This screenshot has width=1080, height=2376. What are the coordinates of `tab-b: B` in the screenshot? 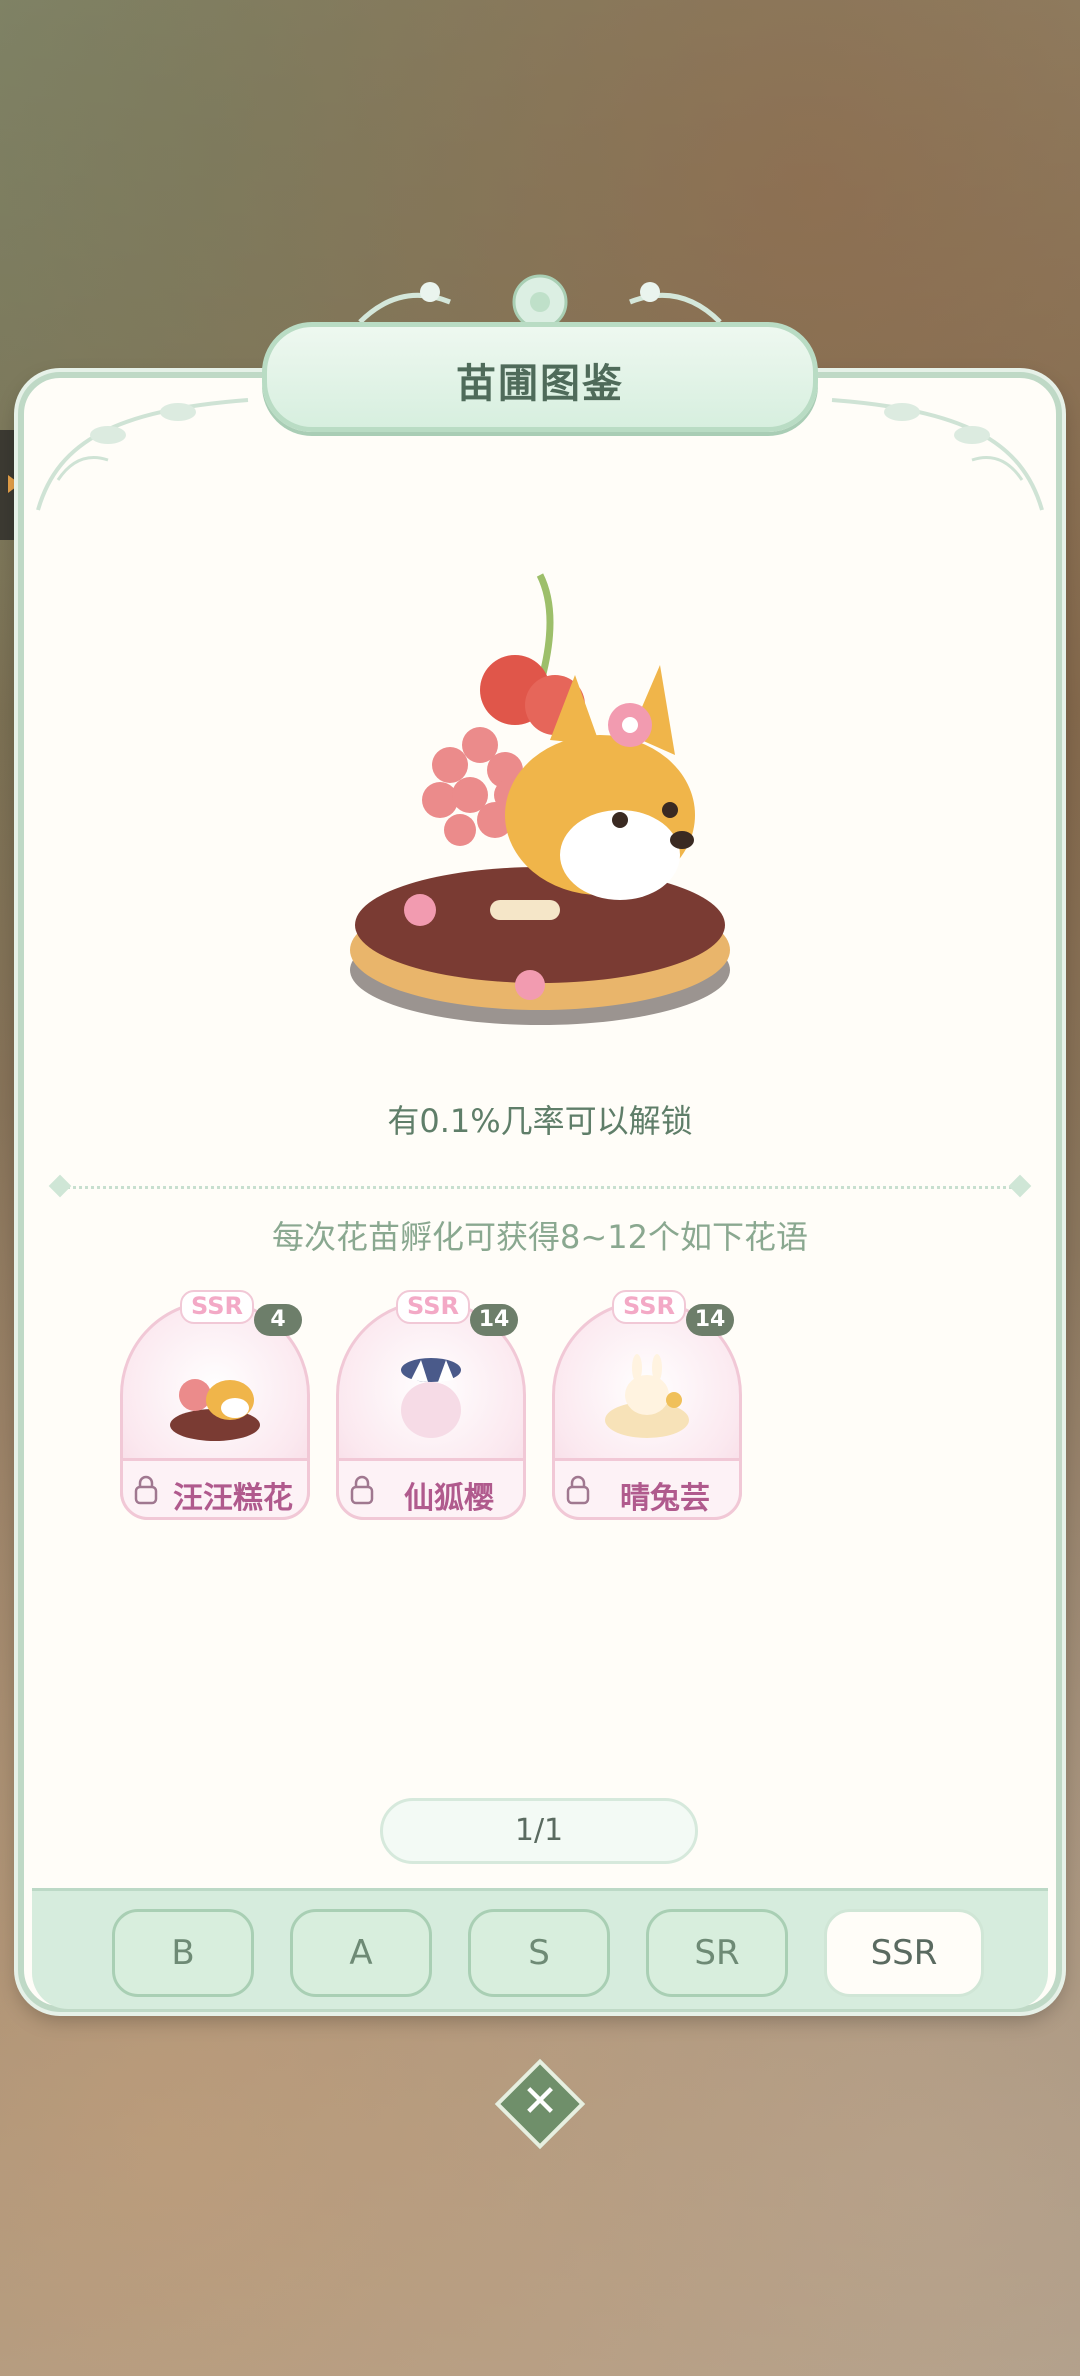 It's located at (183, 1953).